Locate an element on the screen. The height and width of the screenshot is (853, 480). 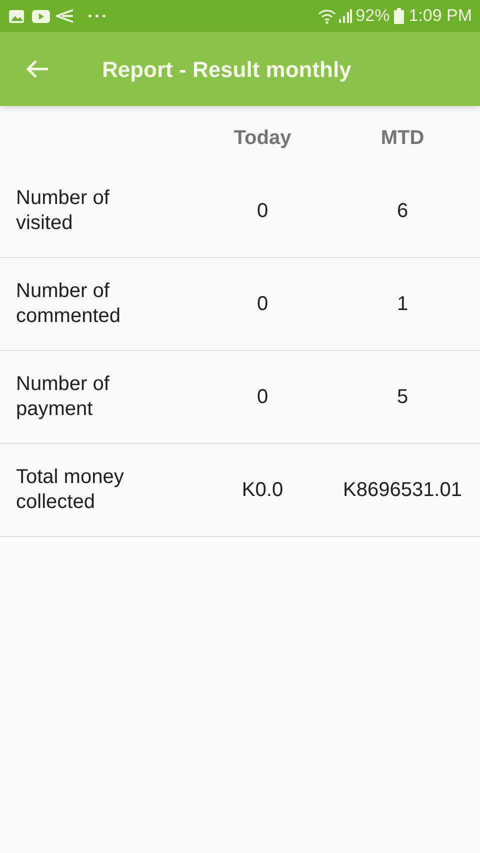
row-label: Total money collected is located at coordinates (70, 490).